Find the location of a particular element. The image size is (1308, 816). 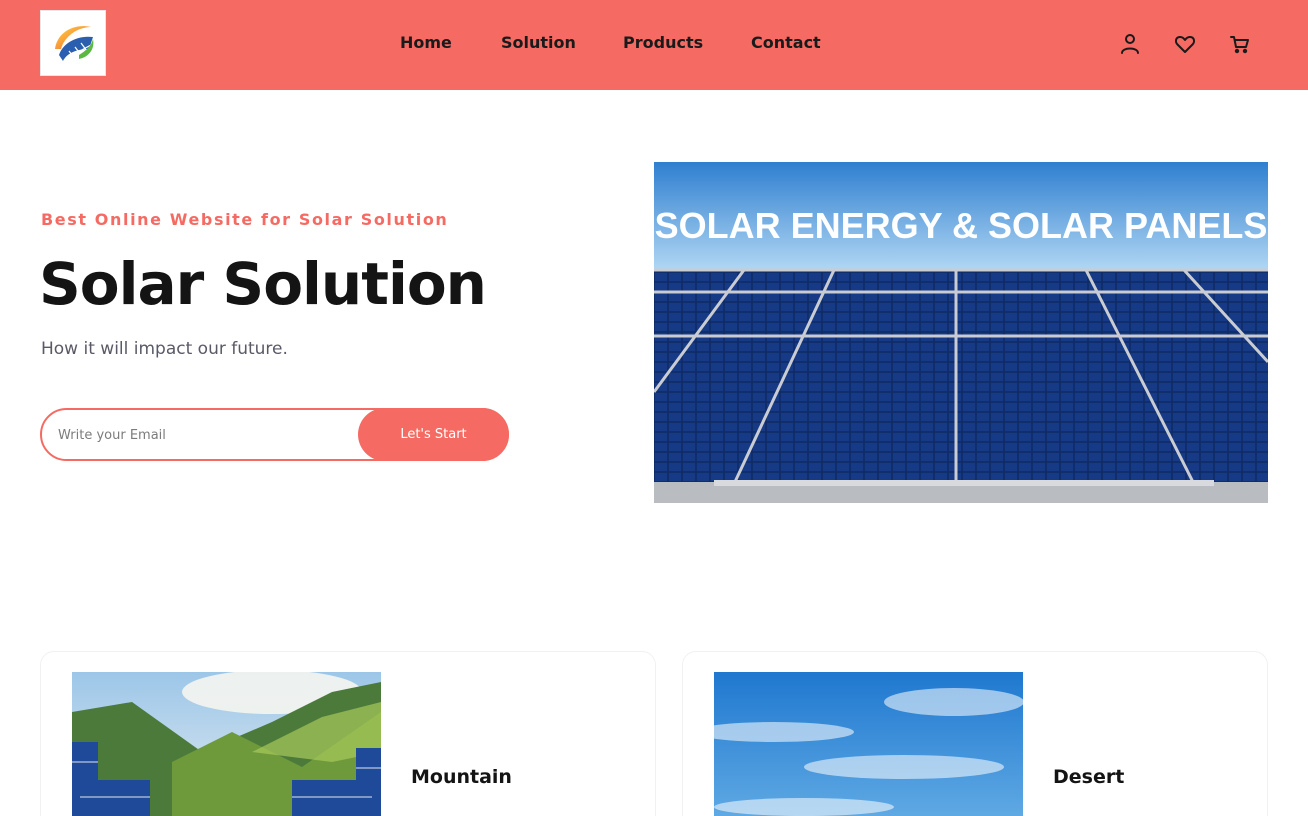

mountain-solar-image is located at coordinates (226, 744).